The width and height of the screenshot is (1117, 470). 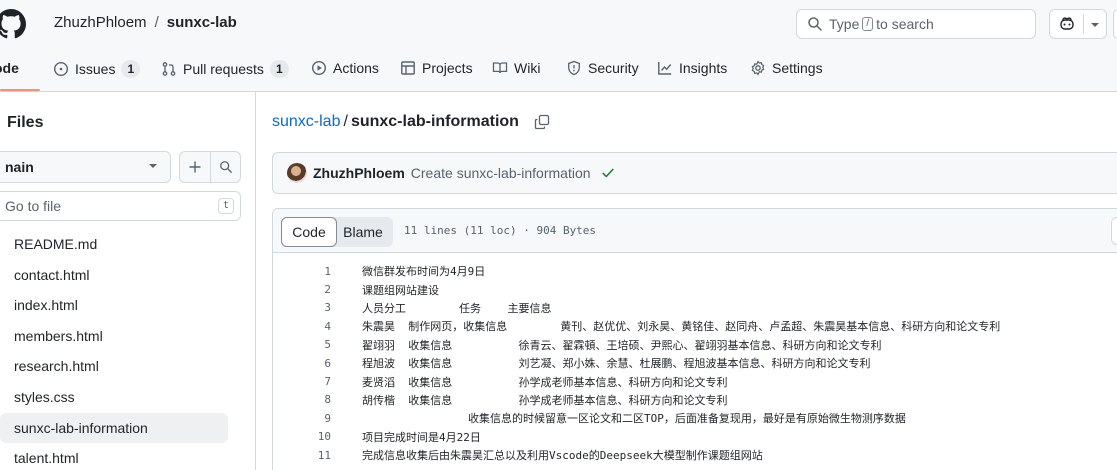 I want to click on file-item-styles: styles.css, so click(x=120, y=397).